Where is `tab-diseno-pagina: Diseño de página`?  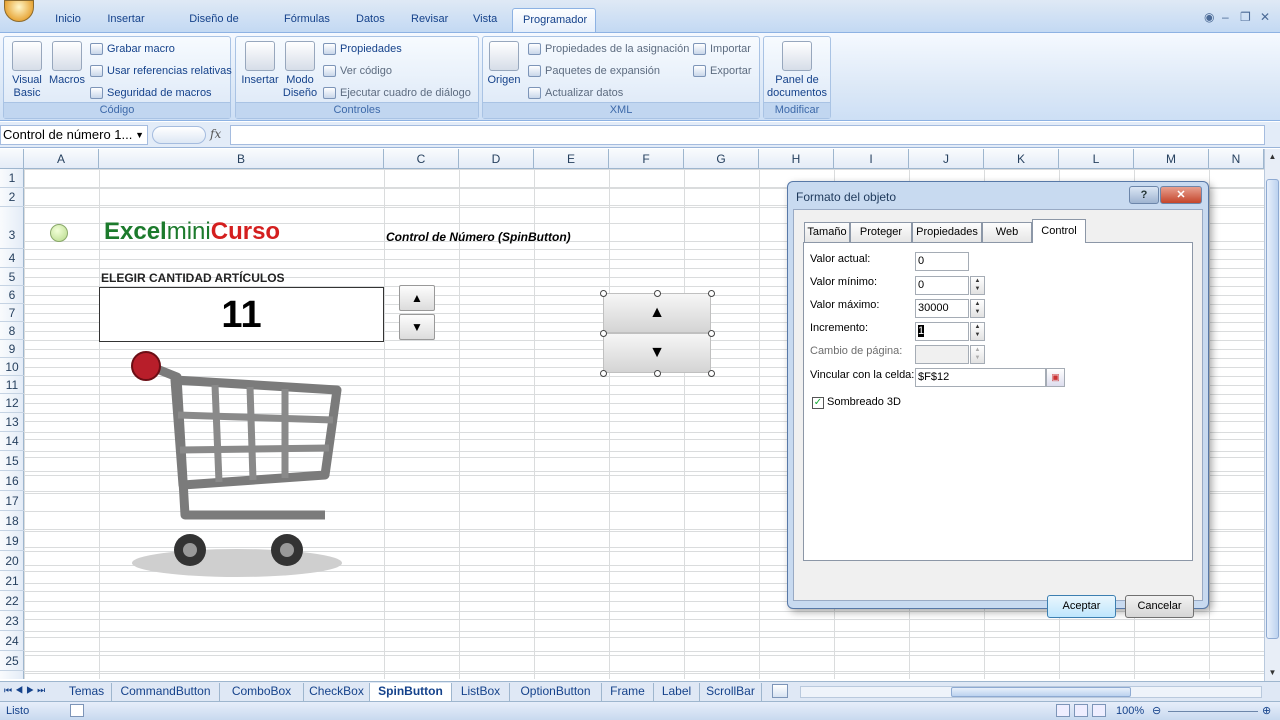
tab-diseno-pagina: Diseño de página is located at coordinates (214, 27).